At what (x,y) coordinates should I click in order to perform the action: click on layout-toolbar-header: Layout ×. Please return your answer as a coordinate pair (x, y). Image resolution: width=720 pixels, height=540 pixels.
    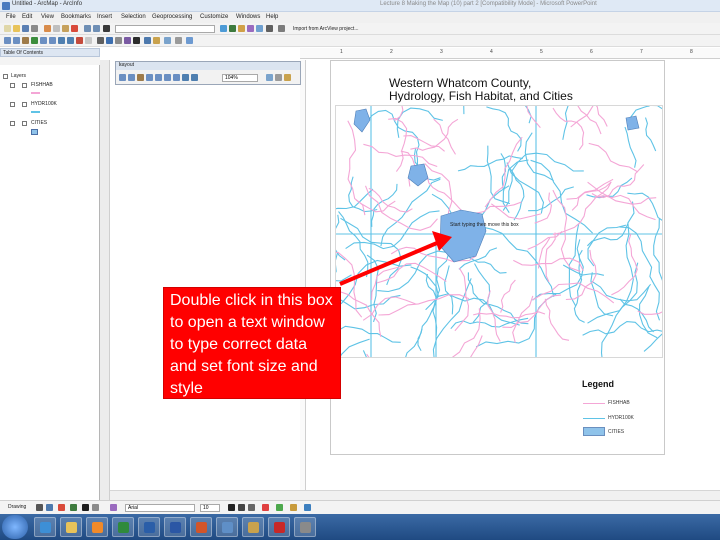
    Looking at the image, I should click on (208, 66).